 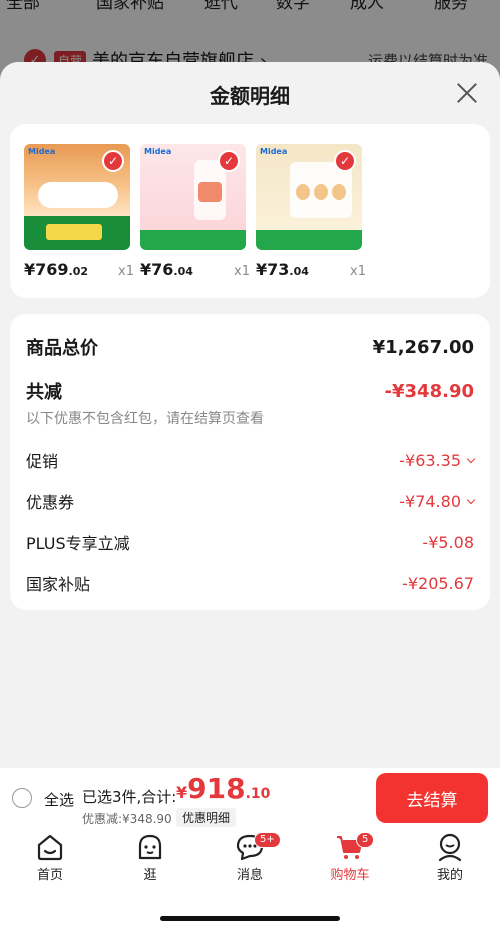 What do you see at coordinates (250, 542) in the screenshot?
I see `plus-row: PLUS专享立减 -¥5.08` at bounding box center [250, 542].